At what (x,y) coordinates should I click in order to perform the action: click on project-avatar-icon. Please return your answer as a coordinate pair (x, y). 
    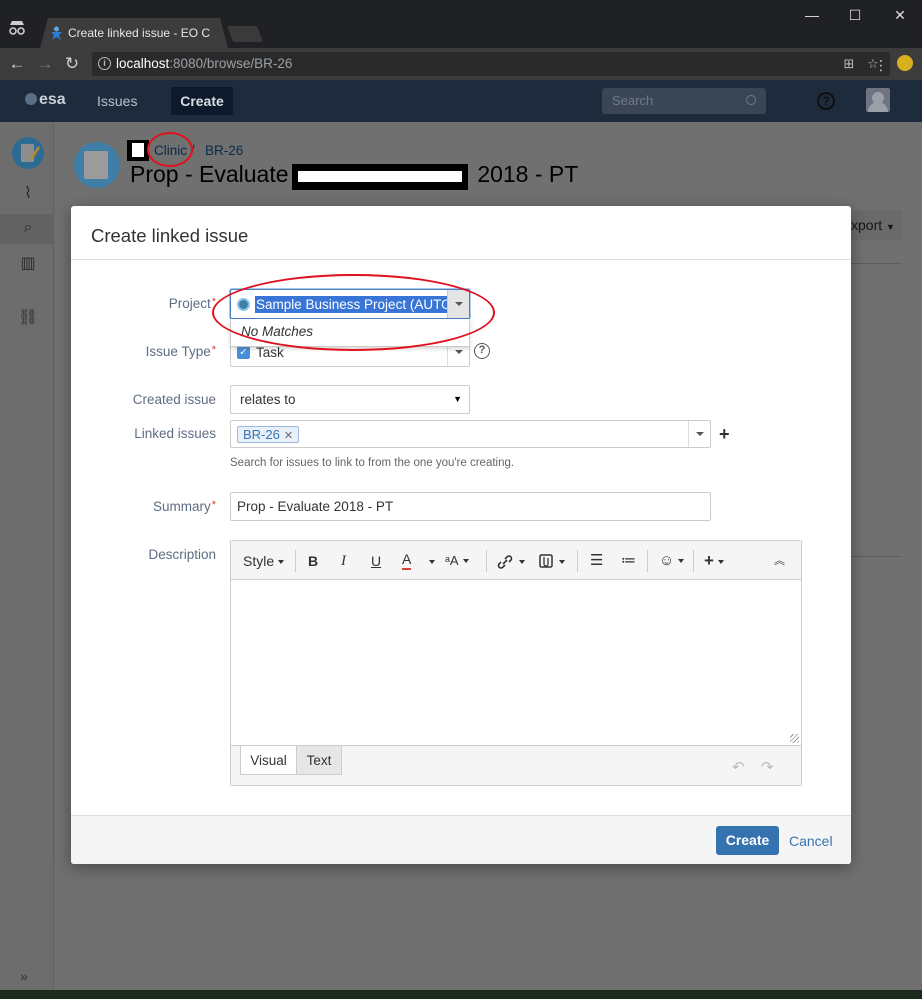
    Looking at the image, I should click on (28, 153).